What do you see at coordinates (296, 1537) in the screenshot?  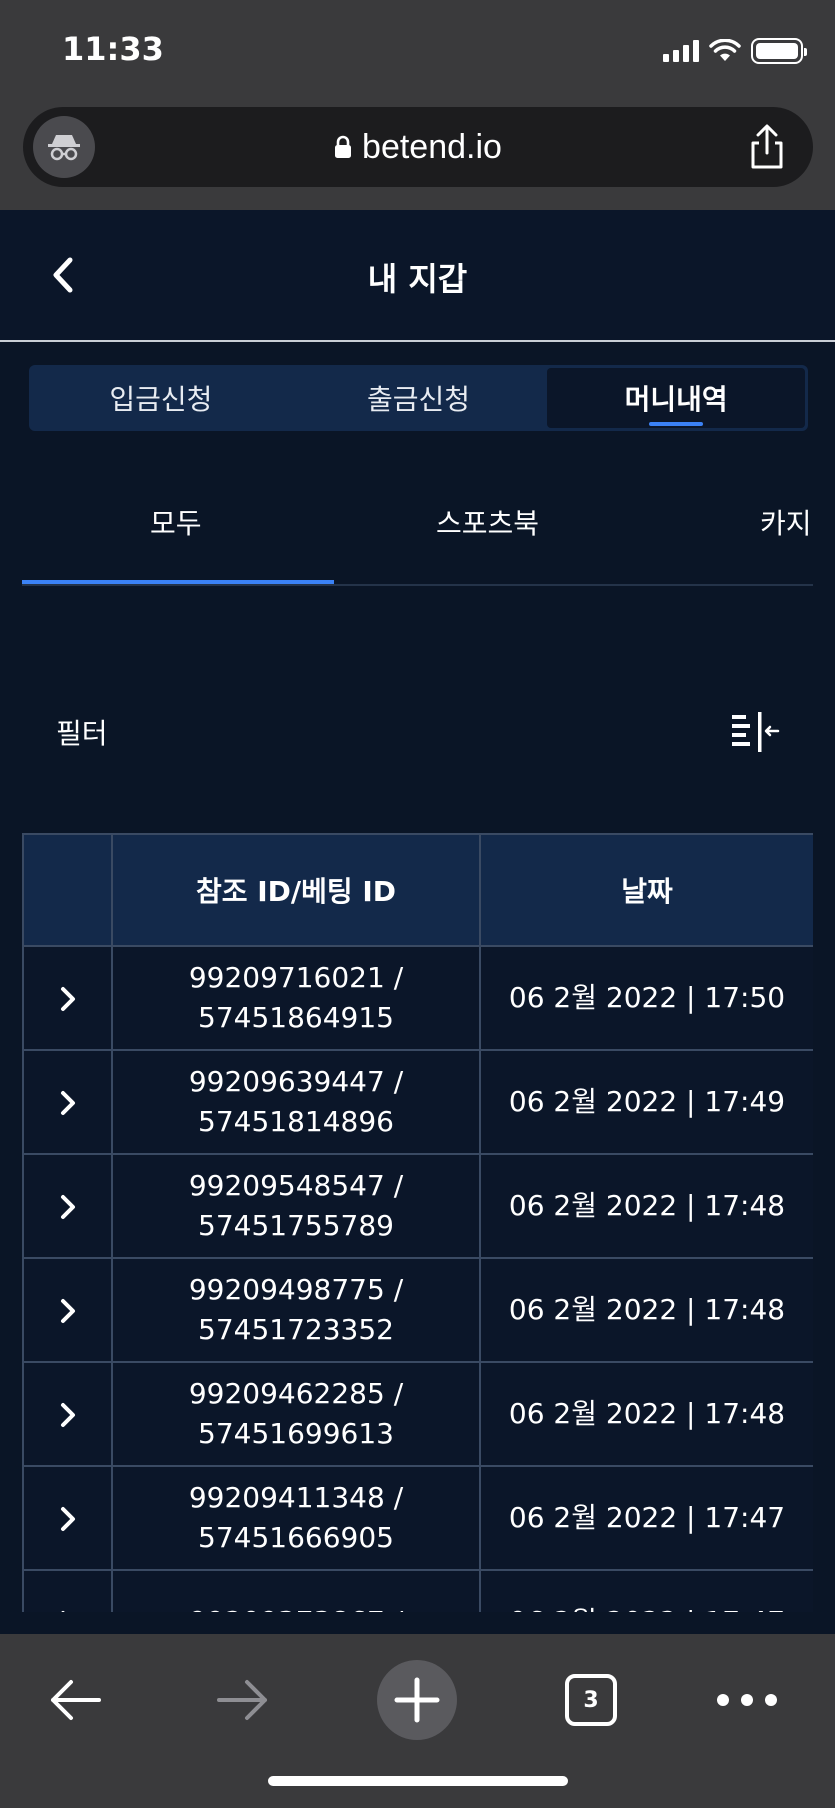 I see `bet-id: 57451666905` at bounding box center [296, 1537].